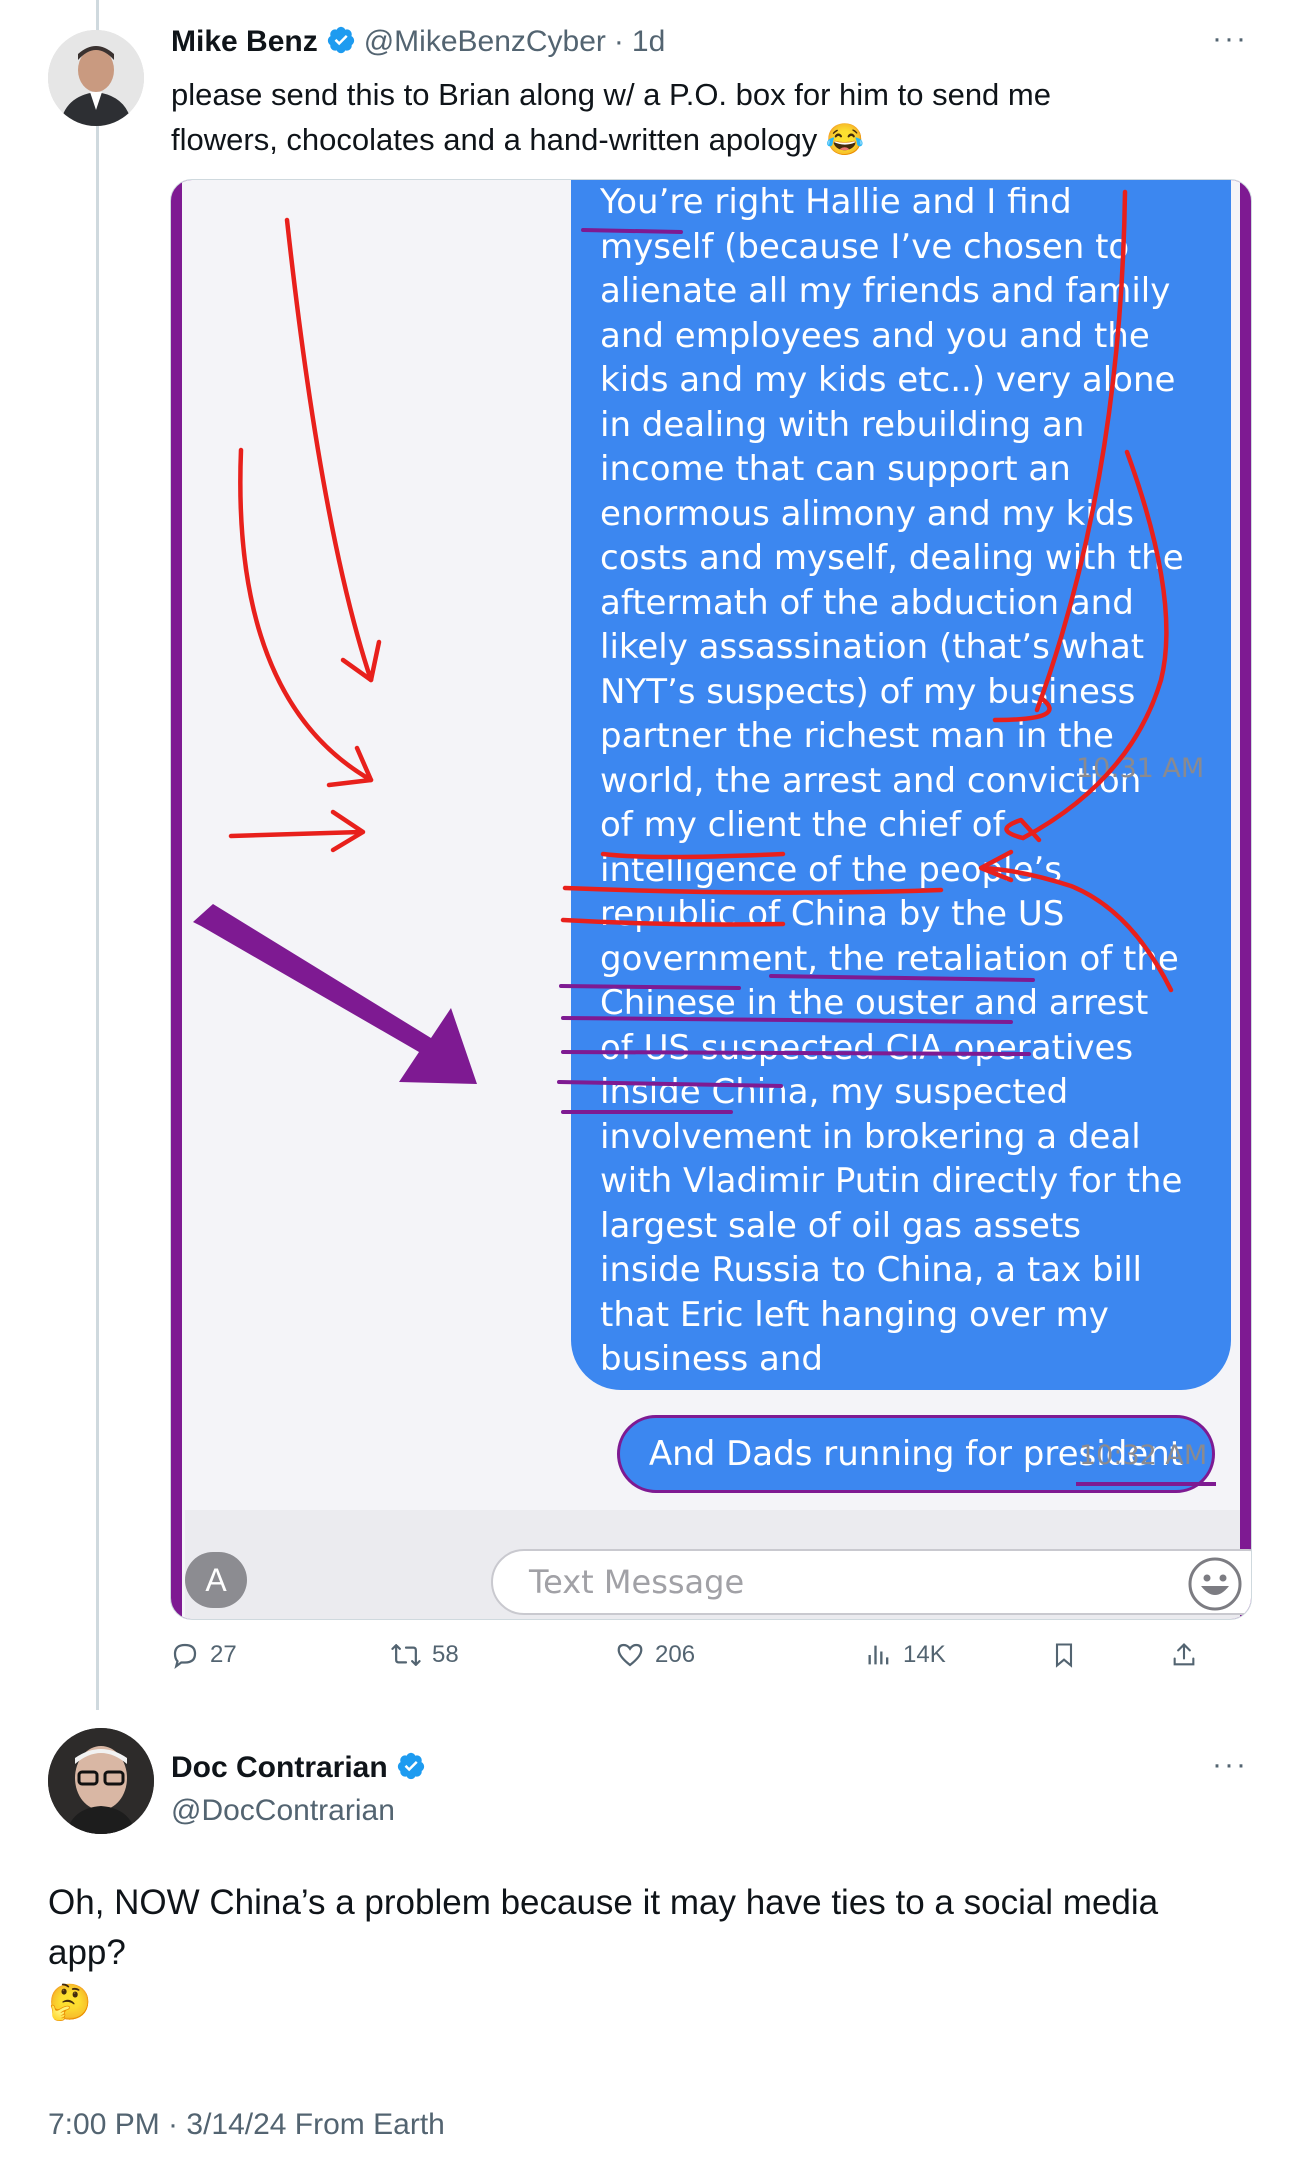 The height and width of the screenshot is (2184, 1302). What do you see at coordinates (70, 2002) in the screenshot?
I see `thinking-emoji: 🤔` at bounding box center [70, 2002].